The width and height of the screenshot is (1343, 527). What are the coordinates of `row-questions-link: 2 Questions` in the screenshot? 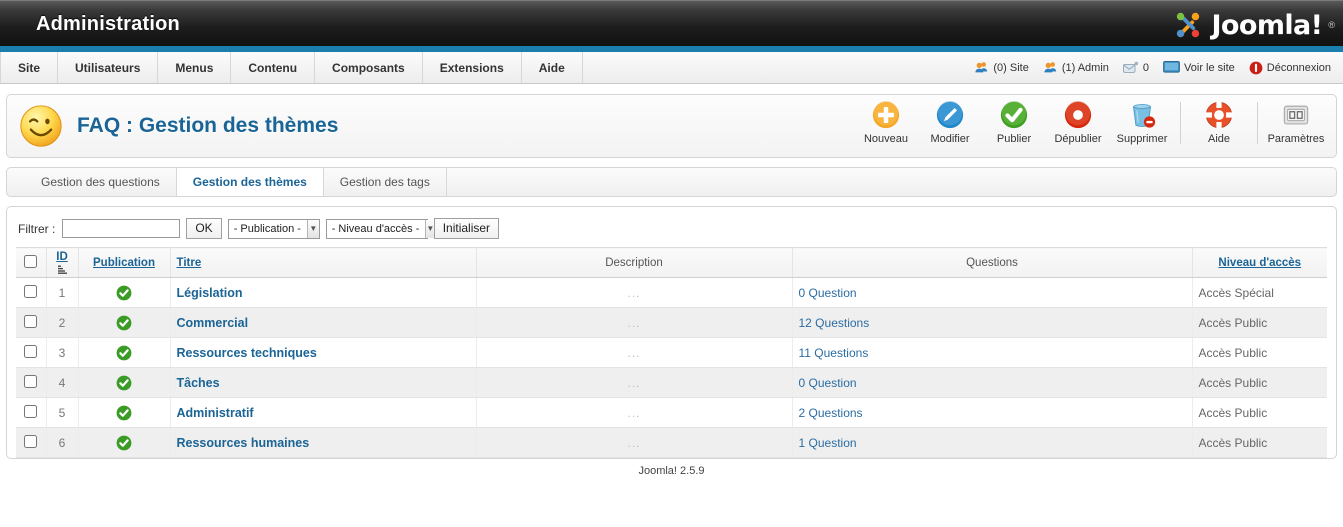 It's located at (831, 413).